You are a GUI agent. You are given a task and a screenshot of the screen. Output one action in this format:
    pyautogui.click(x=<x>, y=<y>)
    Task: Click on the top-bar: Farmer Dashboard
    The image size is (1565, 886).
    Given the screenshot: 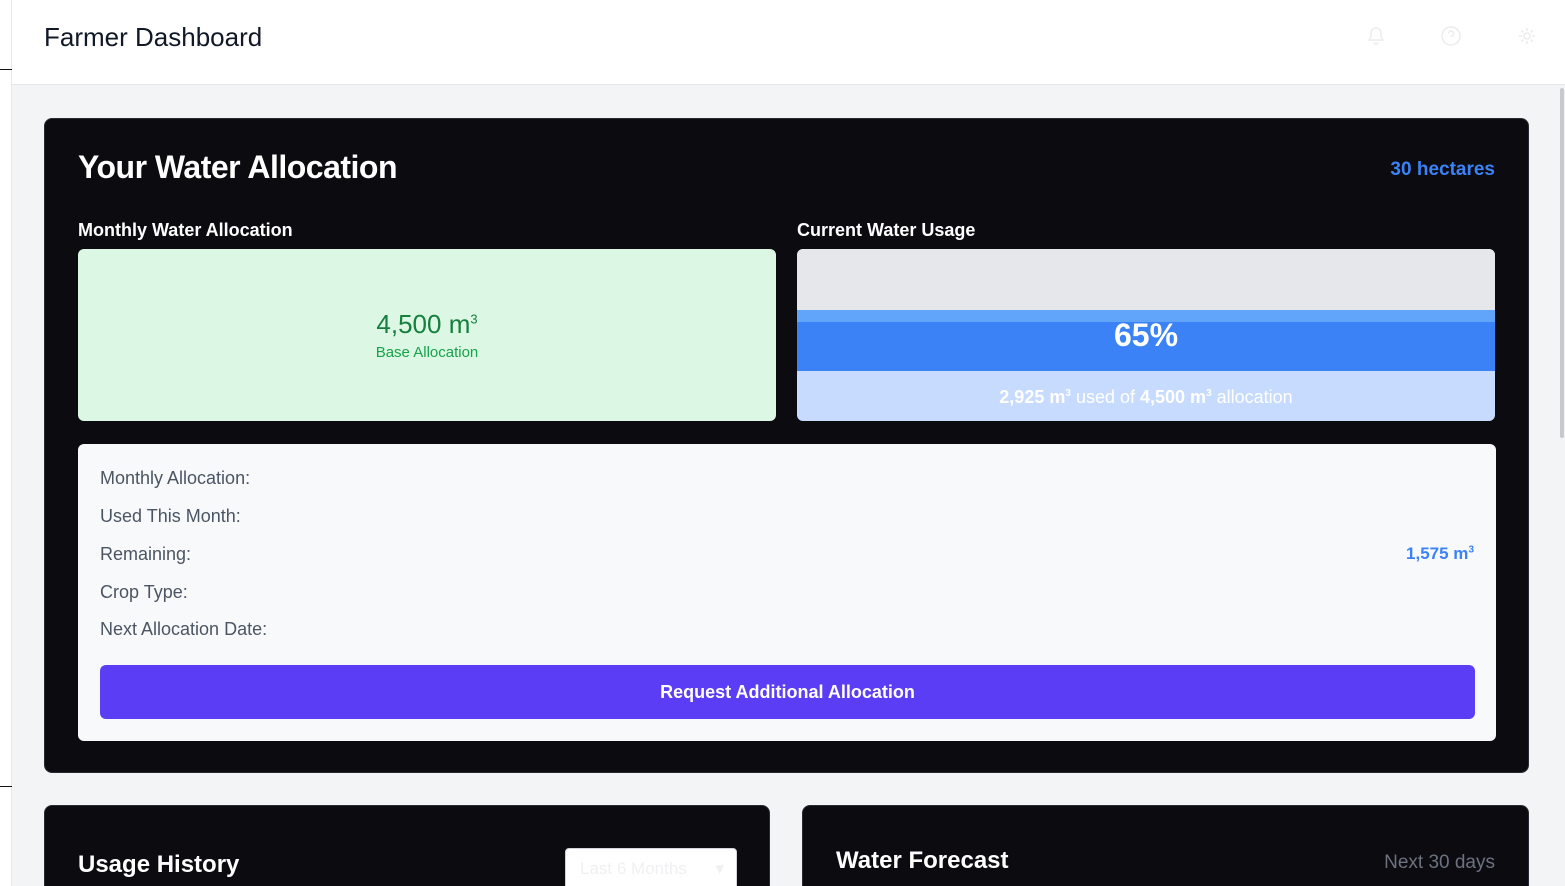 What is the action you would take?
    pyautogui.click(x=788, y=42)
    